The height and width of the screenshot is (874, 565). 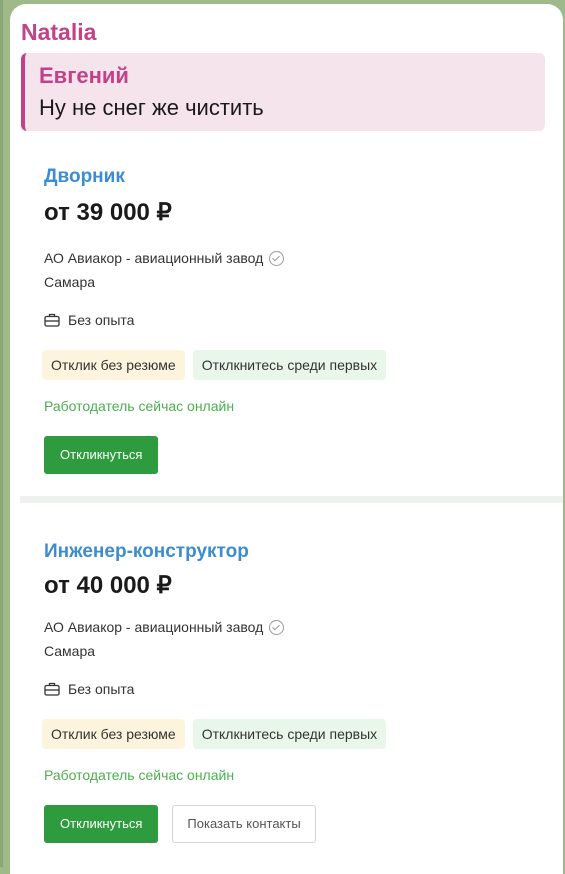 What do you see at coordinates (84, 177) in the screenshot?
I see `vacancy-title-link: Дворник` at bounding box center [84, 177].